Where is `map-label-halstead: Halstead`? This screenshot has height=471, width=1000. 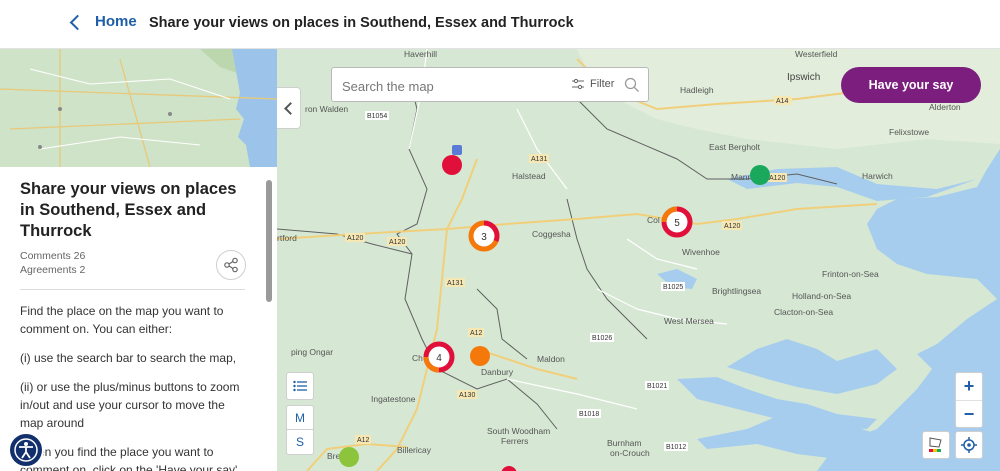 map-label-halstead: Halstead is located at coordinates (529, 176).